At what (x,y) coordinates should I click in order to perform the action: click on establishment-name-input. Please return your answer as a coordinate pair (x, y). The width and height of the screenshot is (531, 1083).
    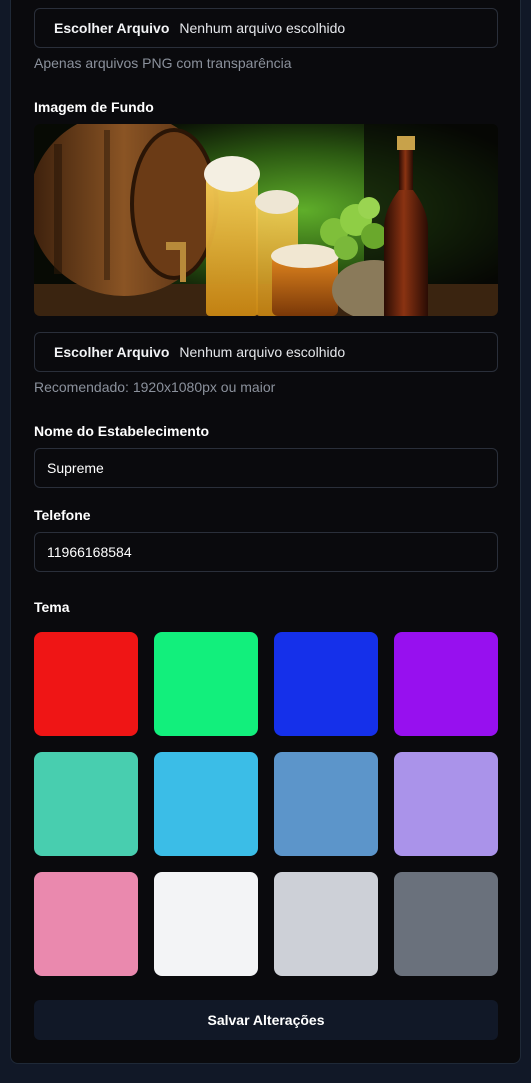
    Looking at the image, I should click on (266, 468).